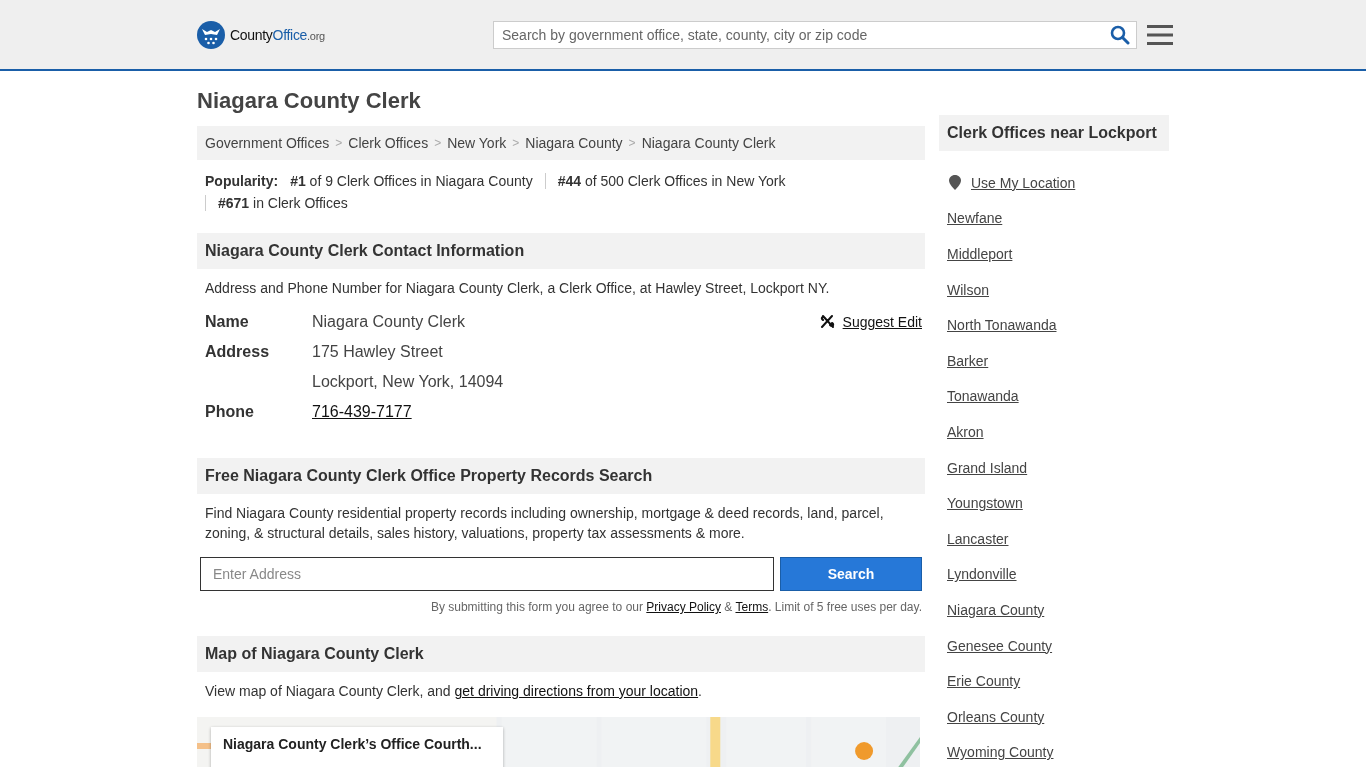  What do you see at coordinates (1160, 34) in the screenshot?
I see `menu-icon` at bounding box center [1160, 34].